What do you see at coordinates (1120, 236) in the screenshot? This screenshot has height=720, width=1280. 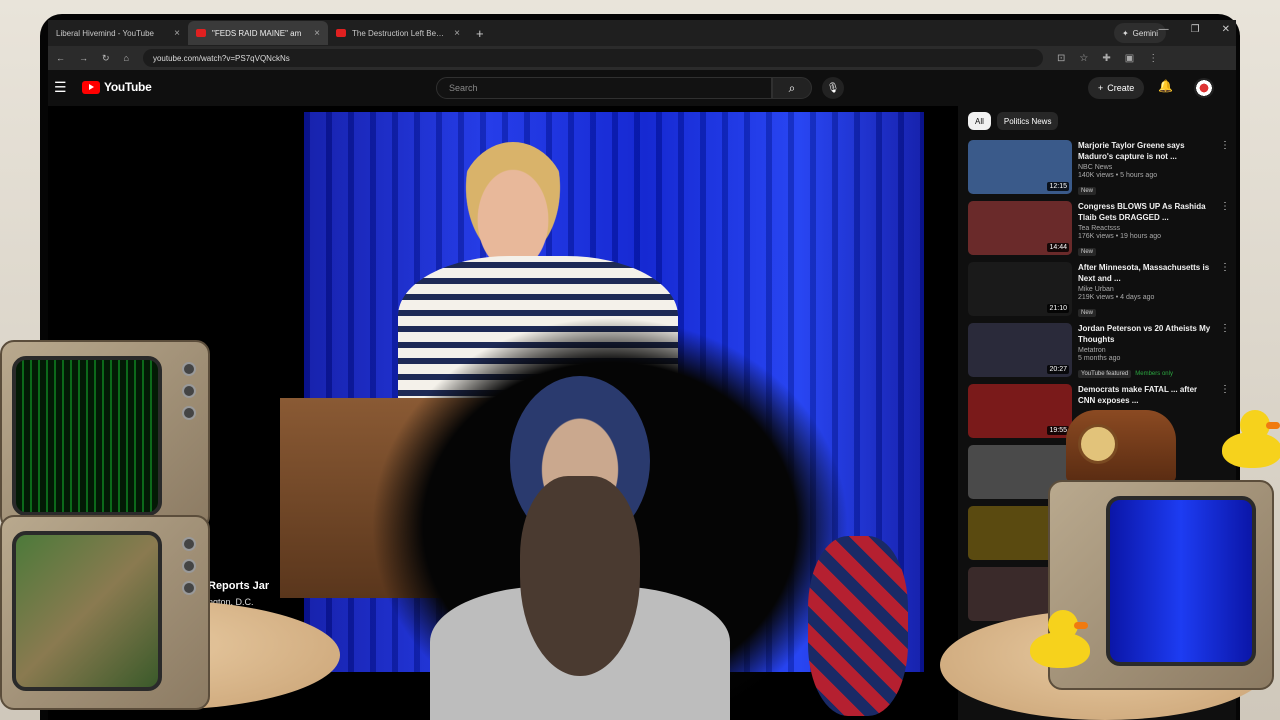 I see `view-count: 176K views • 19 hours ago` at bounding box center [1120, 236].